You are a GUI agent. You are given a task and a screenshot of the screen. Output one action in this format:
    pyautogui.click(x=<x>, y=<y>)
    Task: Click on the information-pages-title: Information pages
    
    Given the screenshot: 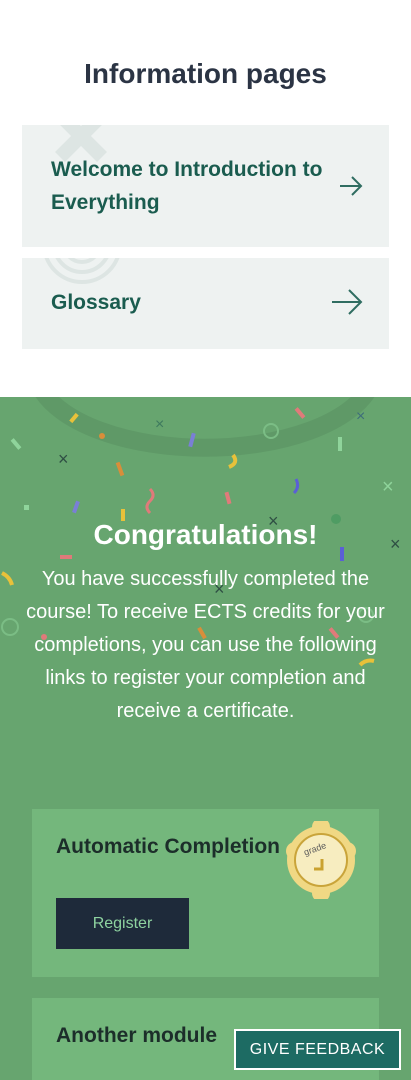 What is the action you would take?
    pyautogui.click(x=205, y=73)
    